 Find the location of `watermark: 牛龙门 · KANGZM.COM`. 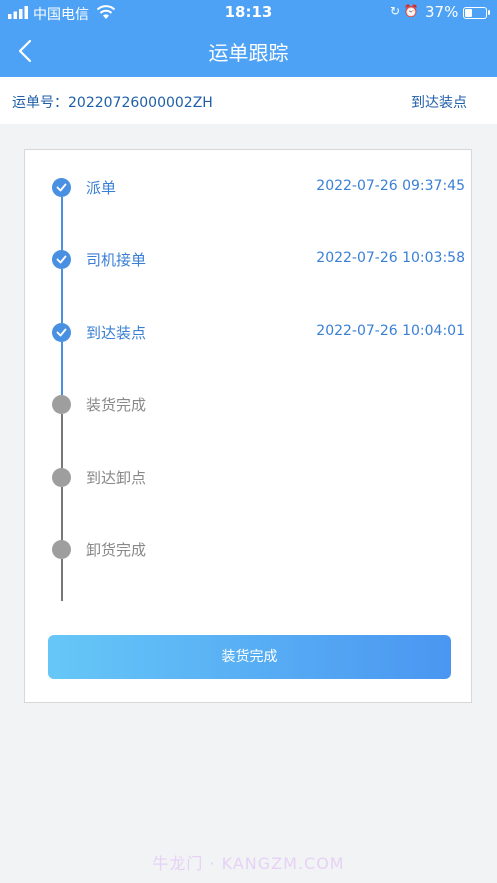

watermark: 牛龙门 · KANGZM.COM is located at coordinates (248, 863).